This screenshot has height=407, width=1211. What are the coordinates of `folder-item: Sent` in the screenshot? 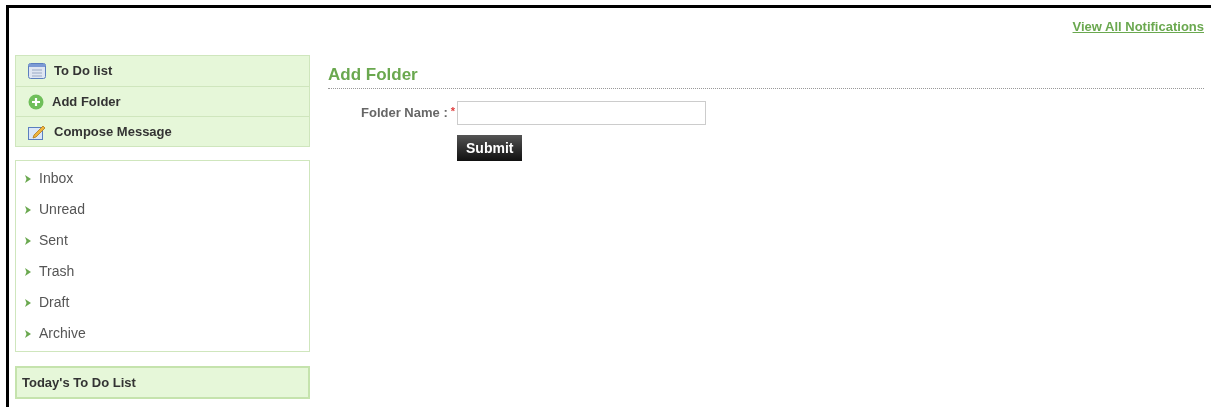 It's located at (162, 240).